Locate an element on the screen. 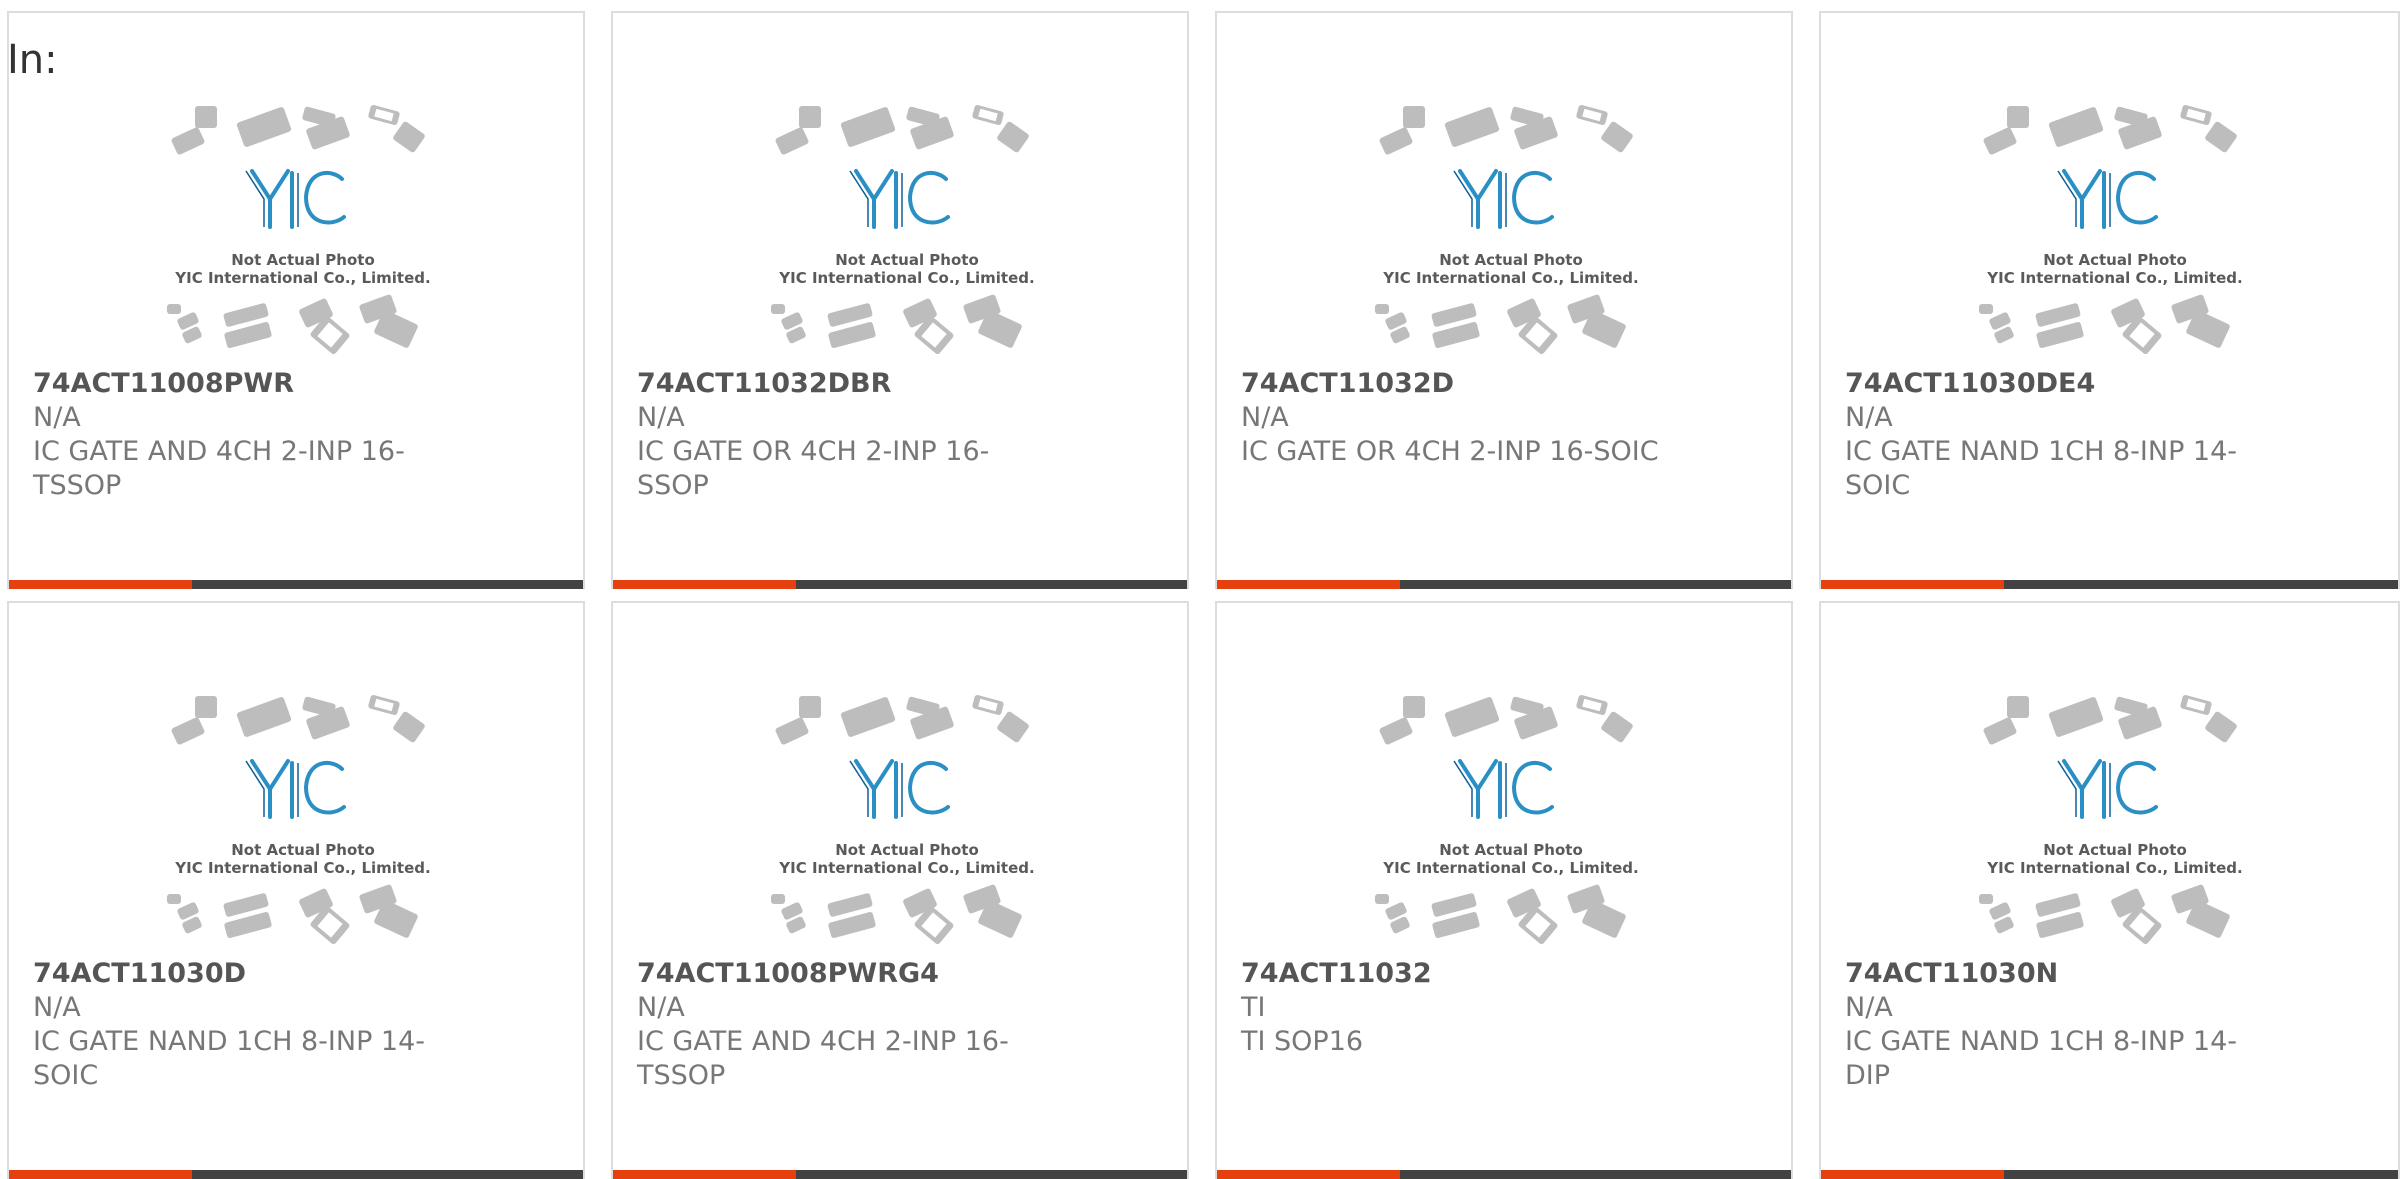 The width and height of the screenshot is (2400, 1179). description: IC GATE OR 4CH 2-INP 16-SSOP is located at coordinates (813, 468).